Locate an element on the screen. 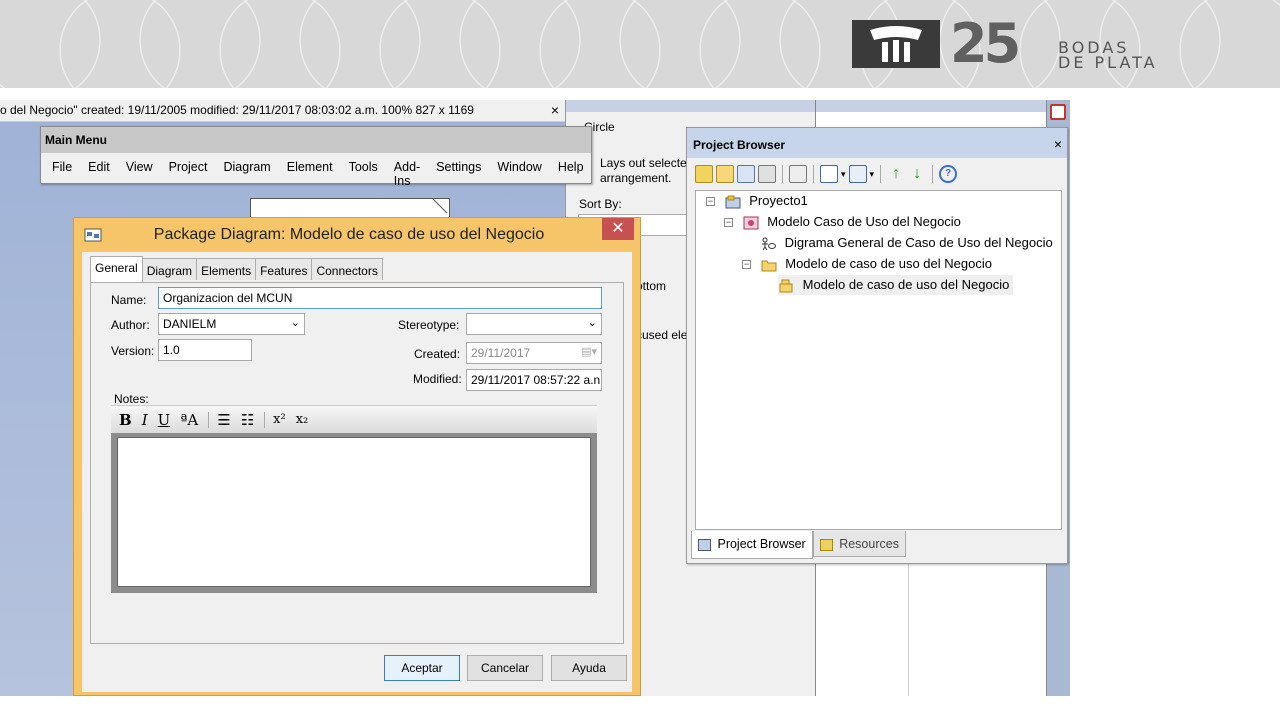  menu-edit: Edit is located at coordinates (99, 174).